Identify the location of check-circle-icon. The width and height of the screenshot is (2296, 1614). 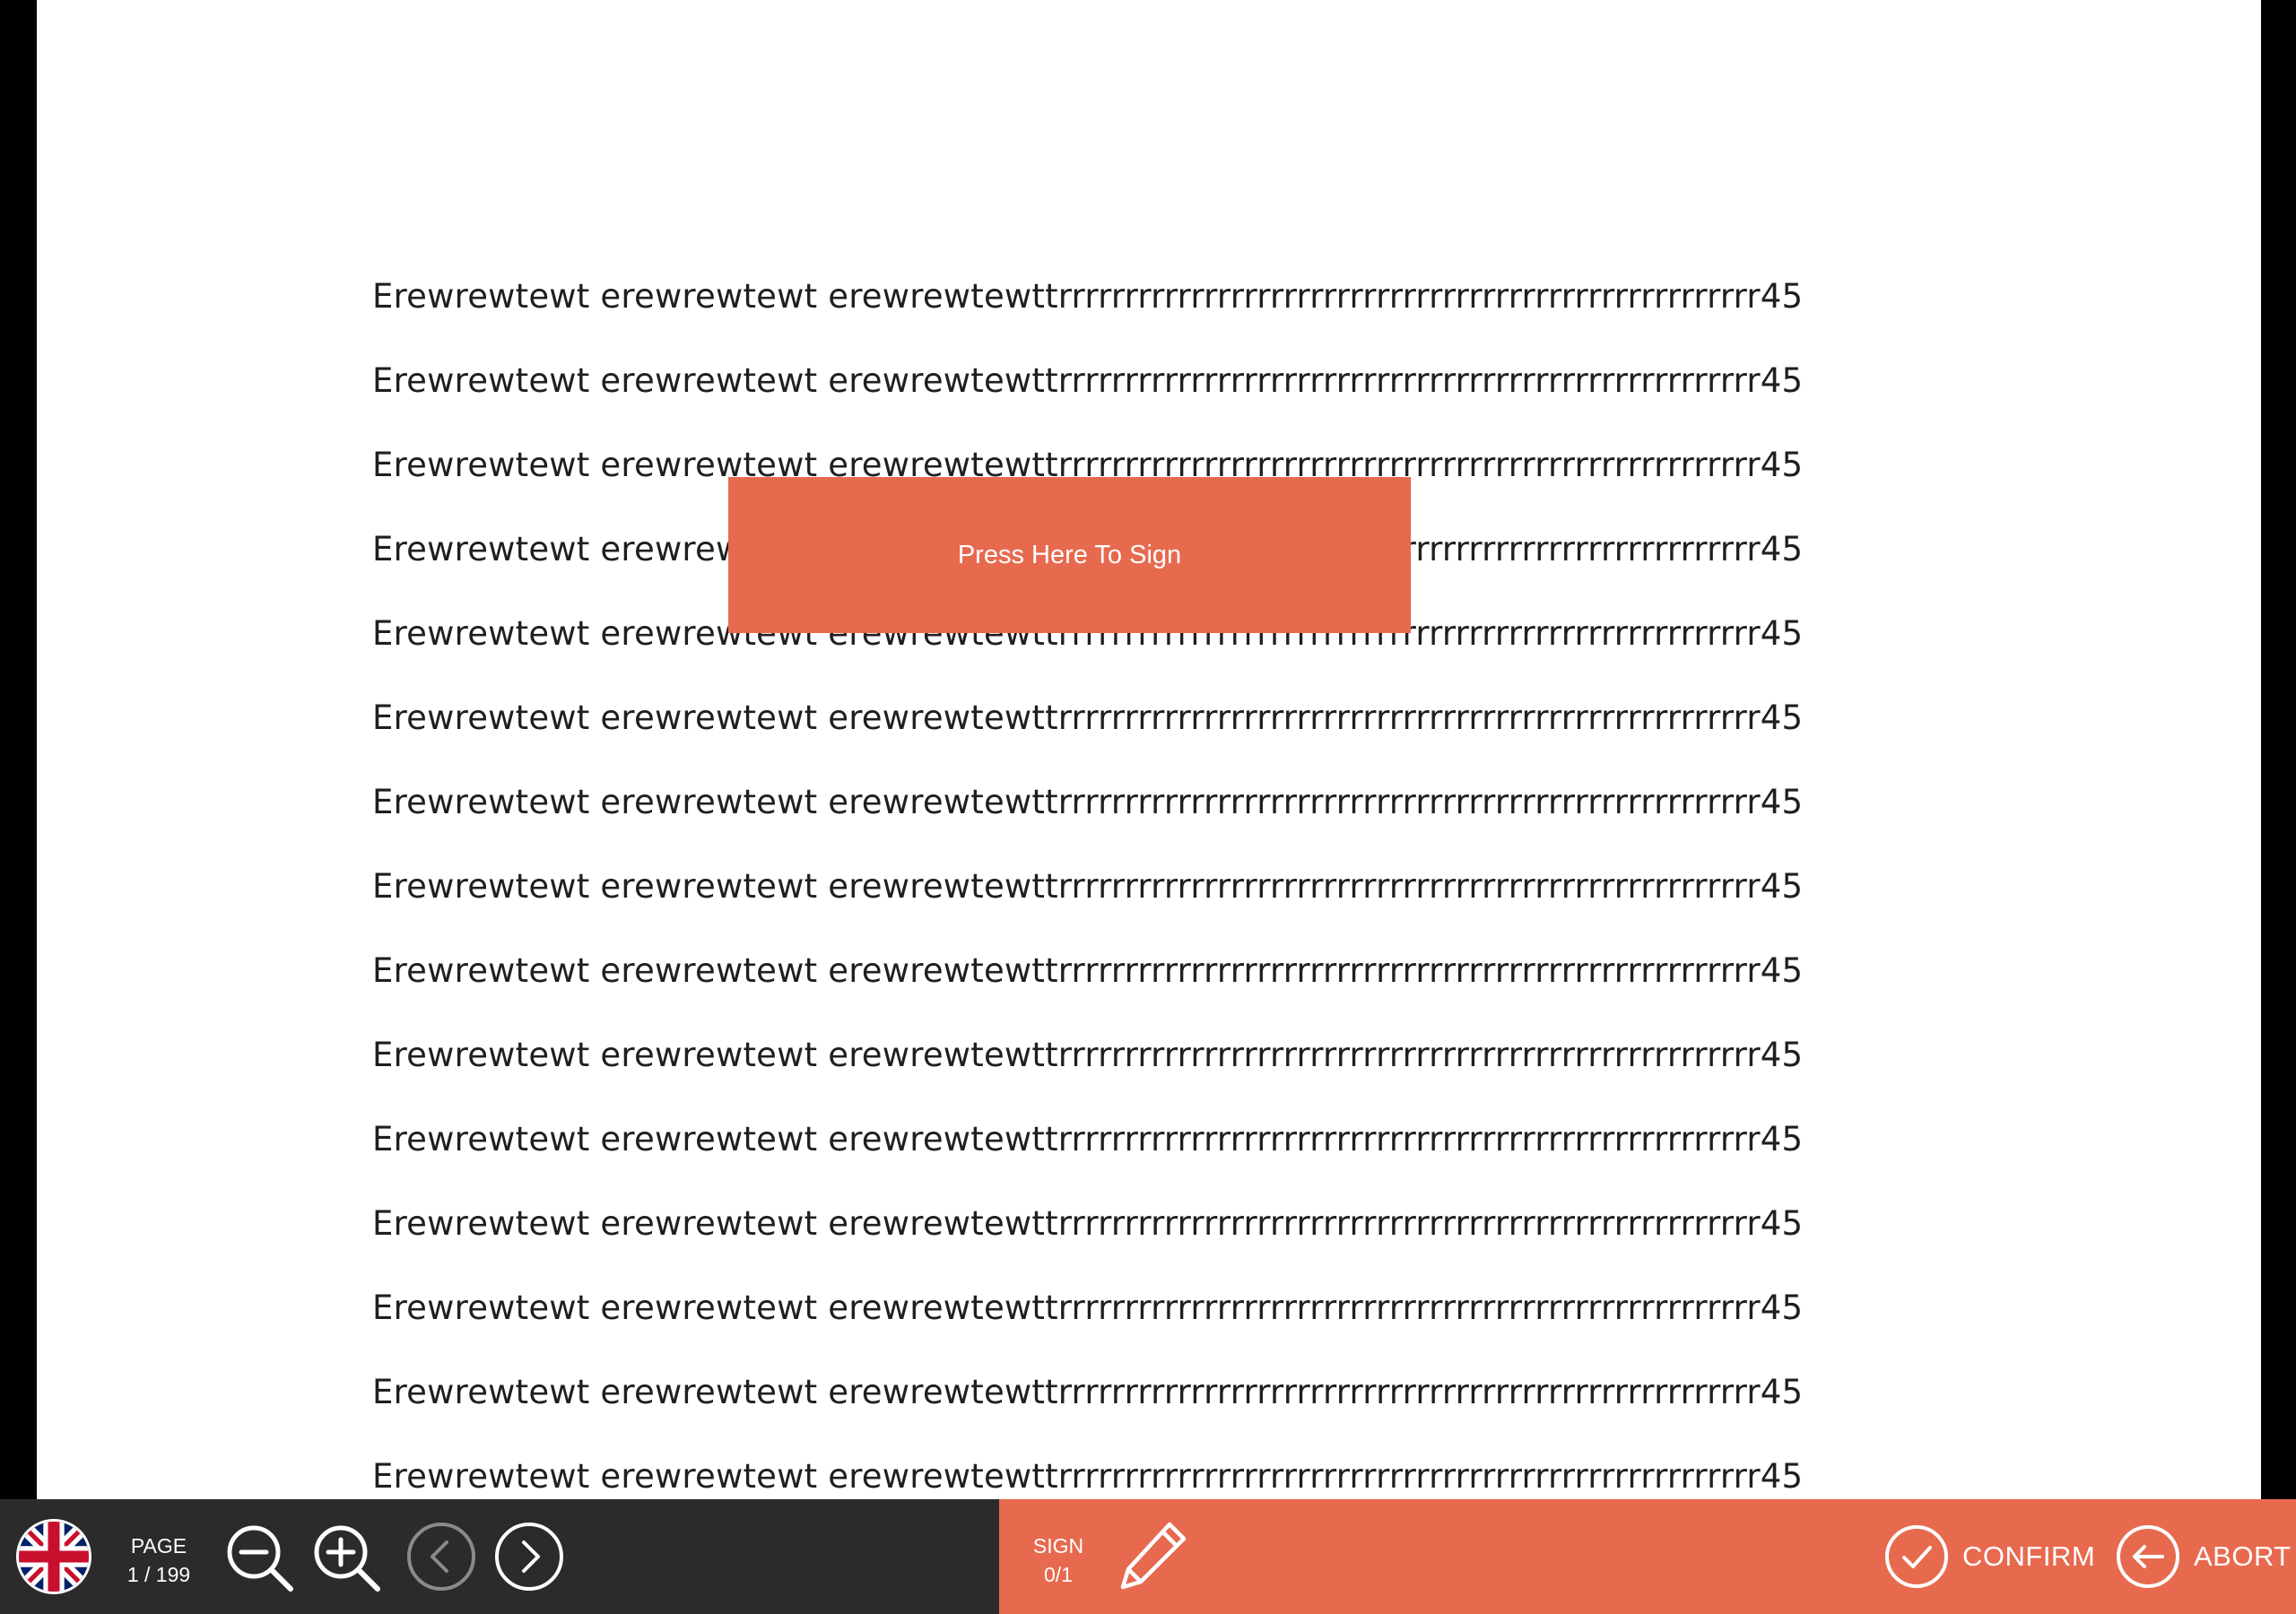
(1916, 1556).